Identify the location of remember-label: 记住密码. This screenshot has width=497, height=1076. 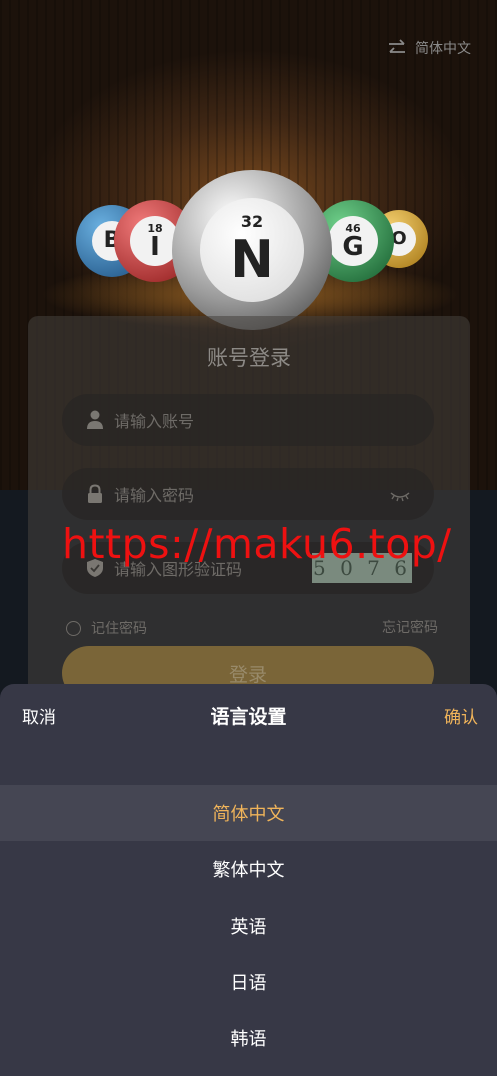
(119, 629).